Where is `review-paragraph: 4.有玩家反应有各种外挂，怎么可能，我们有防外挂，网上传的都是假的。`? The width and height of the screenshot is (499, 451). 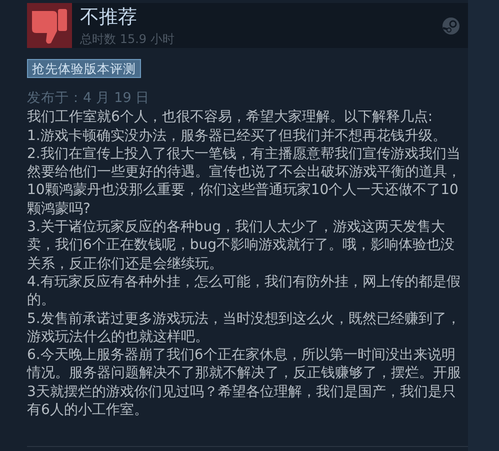
review-paragraph: 4.有玩家反应有各种外挂，怎么可能，我们有防外挂，网上传的都是假的。 is located at coordinates (244, 291).